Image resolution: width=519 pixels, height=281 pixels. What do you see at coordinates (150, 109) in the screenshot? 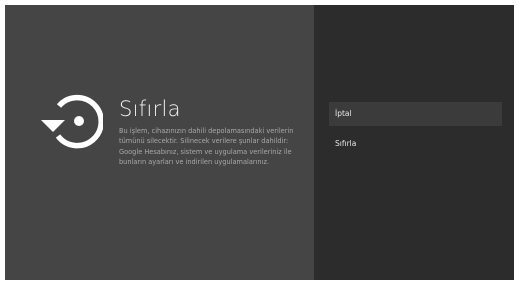
I see `dialog-title: Sıfırla` at bounding box center [150, 109].